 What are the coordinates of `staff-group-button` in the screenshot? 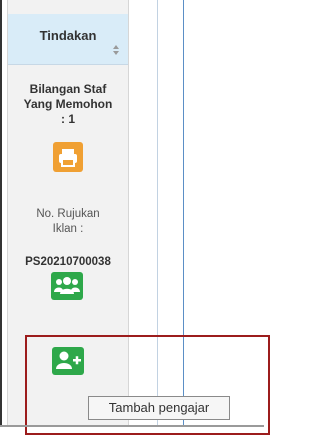 It's located at (67, 286).